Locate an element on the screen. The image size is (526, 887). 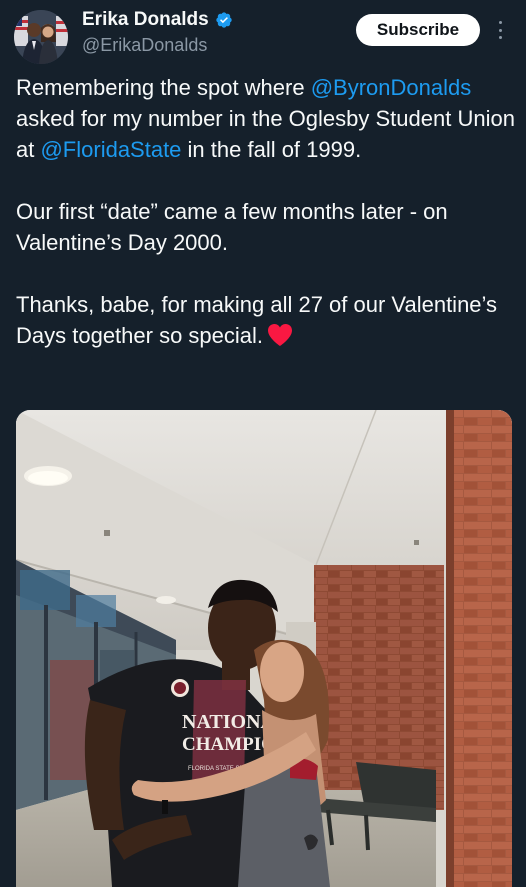
profile-photo-icon is located at coordinates (41, 37).